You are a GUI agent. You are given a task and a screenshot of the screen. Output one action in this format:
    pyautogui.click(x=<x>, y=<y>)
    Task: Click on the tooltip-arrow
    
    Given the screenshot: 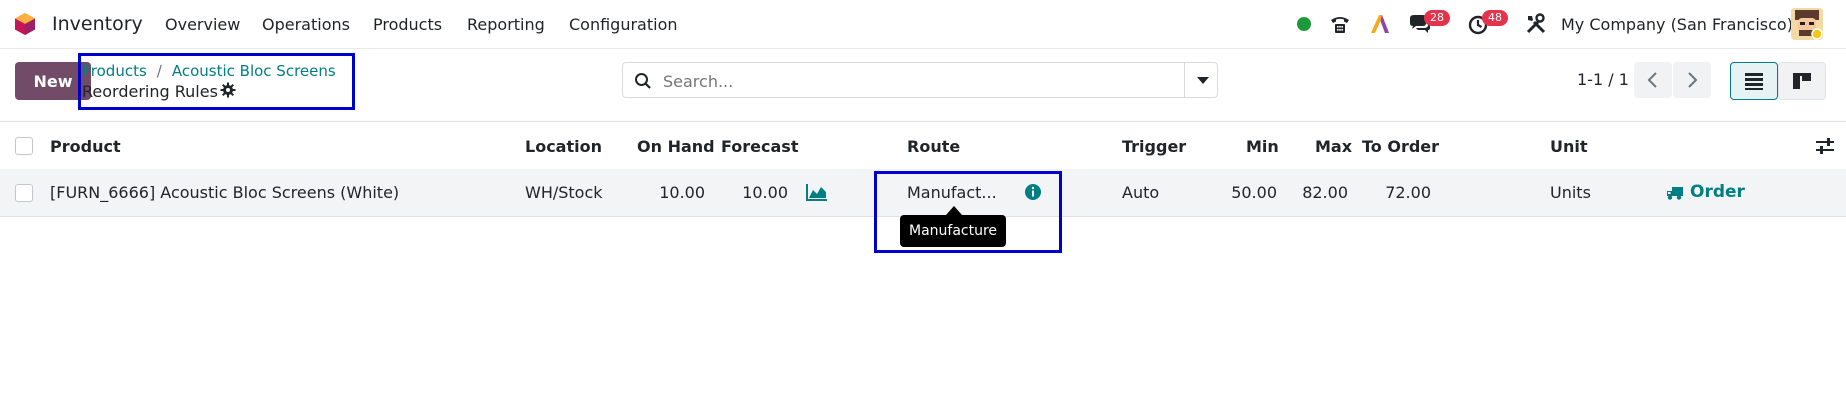 What is the action you would take?
    pyautogui.click(x=954, y=210)
    